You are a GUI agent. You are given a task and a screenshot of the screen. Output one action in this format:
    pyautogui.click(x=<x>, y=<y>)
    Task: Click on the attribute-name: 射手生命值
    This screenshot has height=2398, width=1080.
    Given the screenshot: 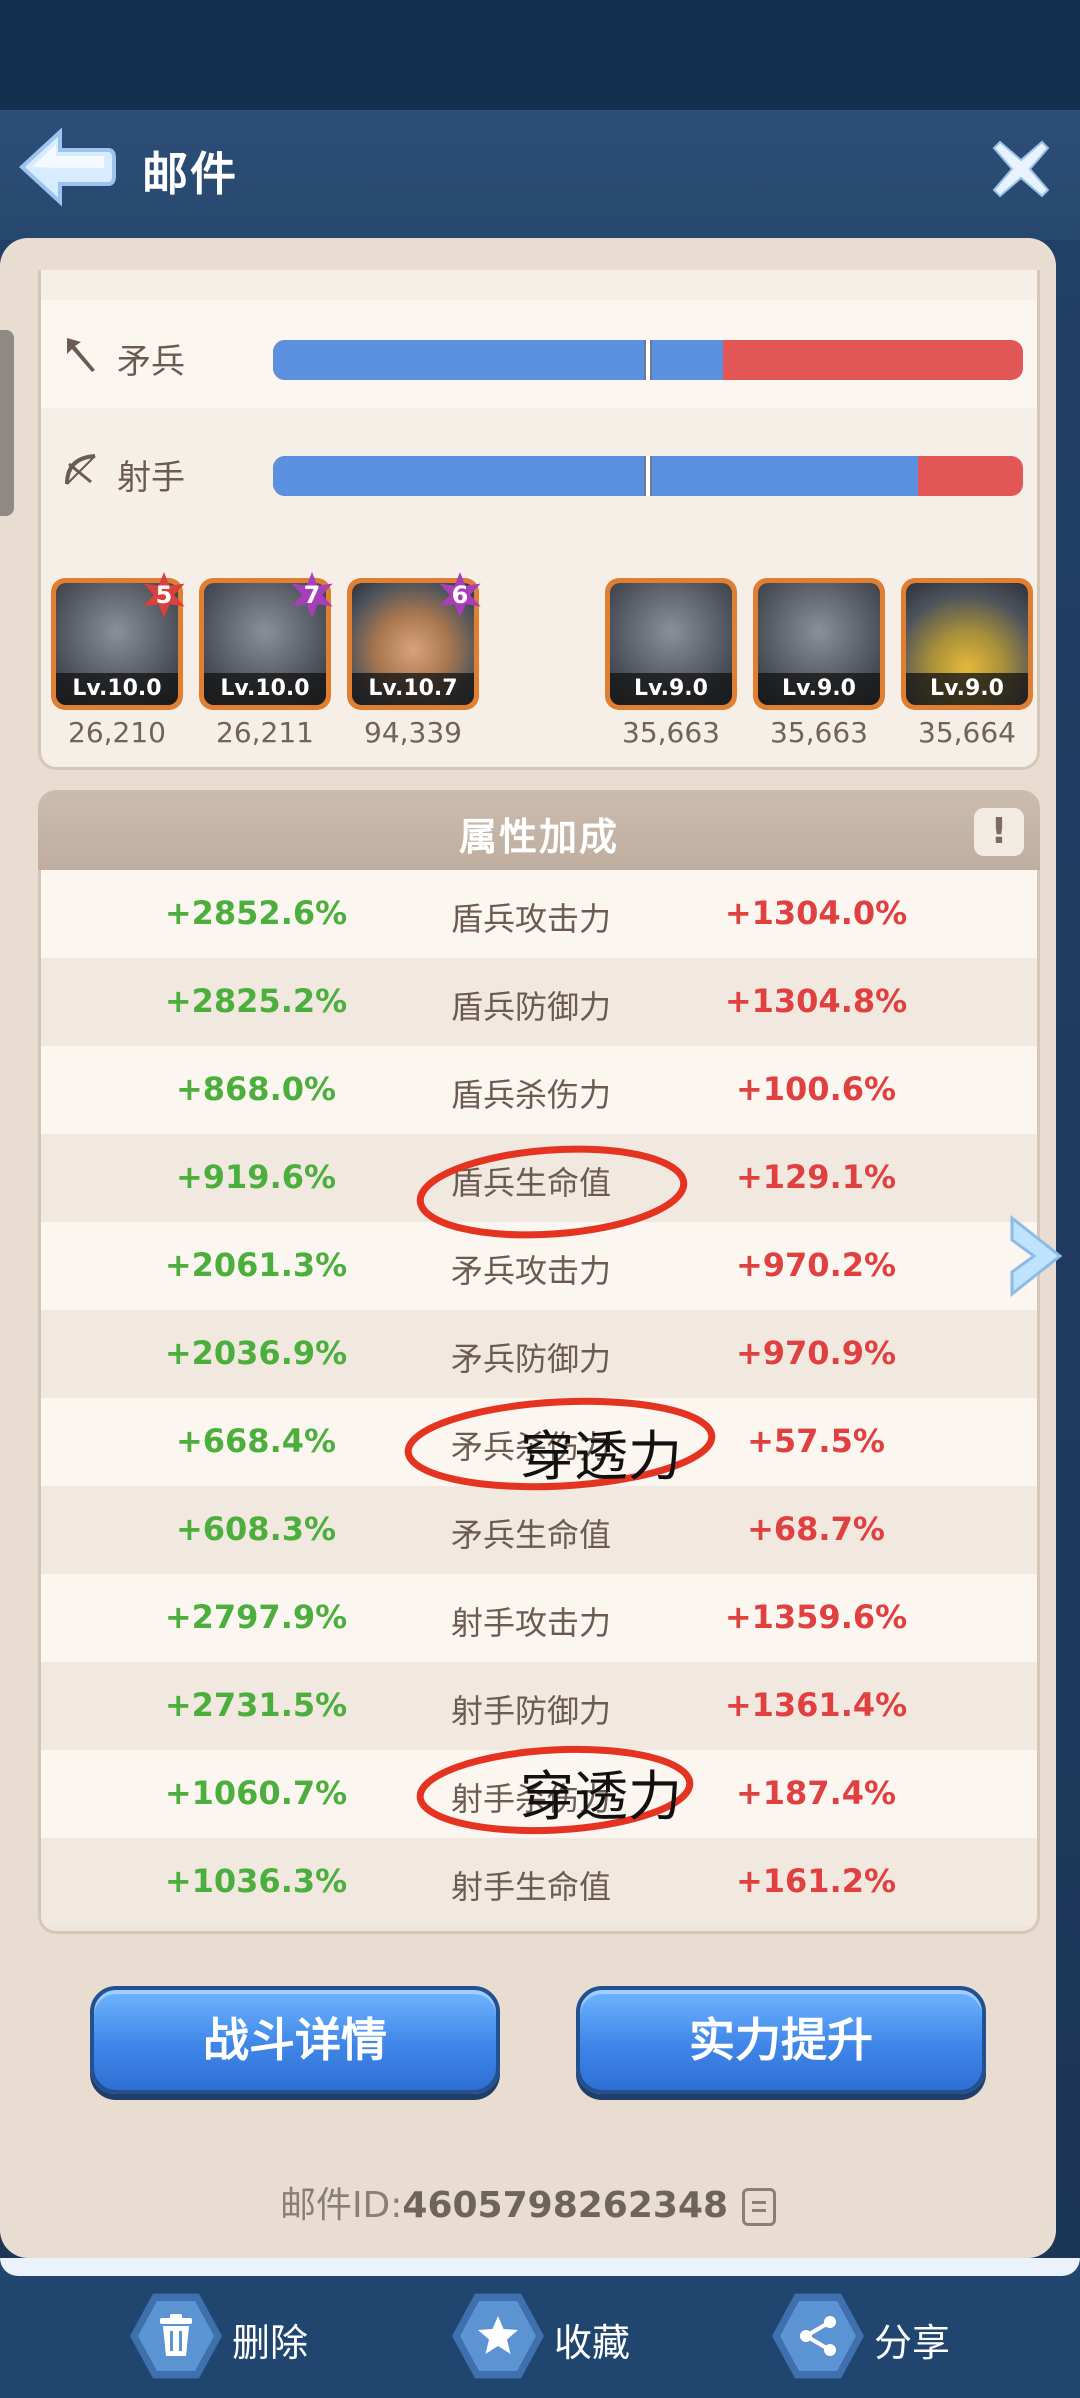 What is the action you would take?
    pyautogui.click(x=530, y=1887)
    